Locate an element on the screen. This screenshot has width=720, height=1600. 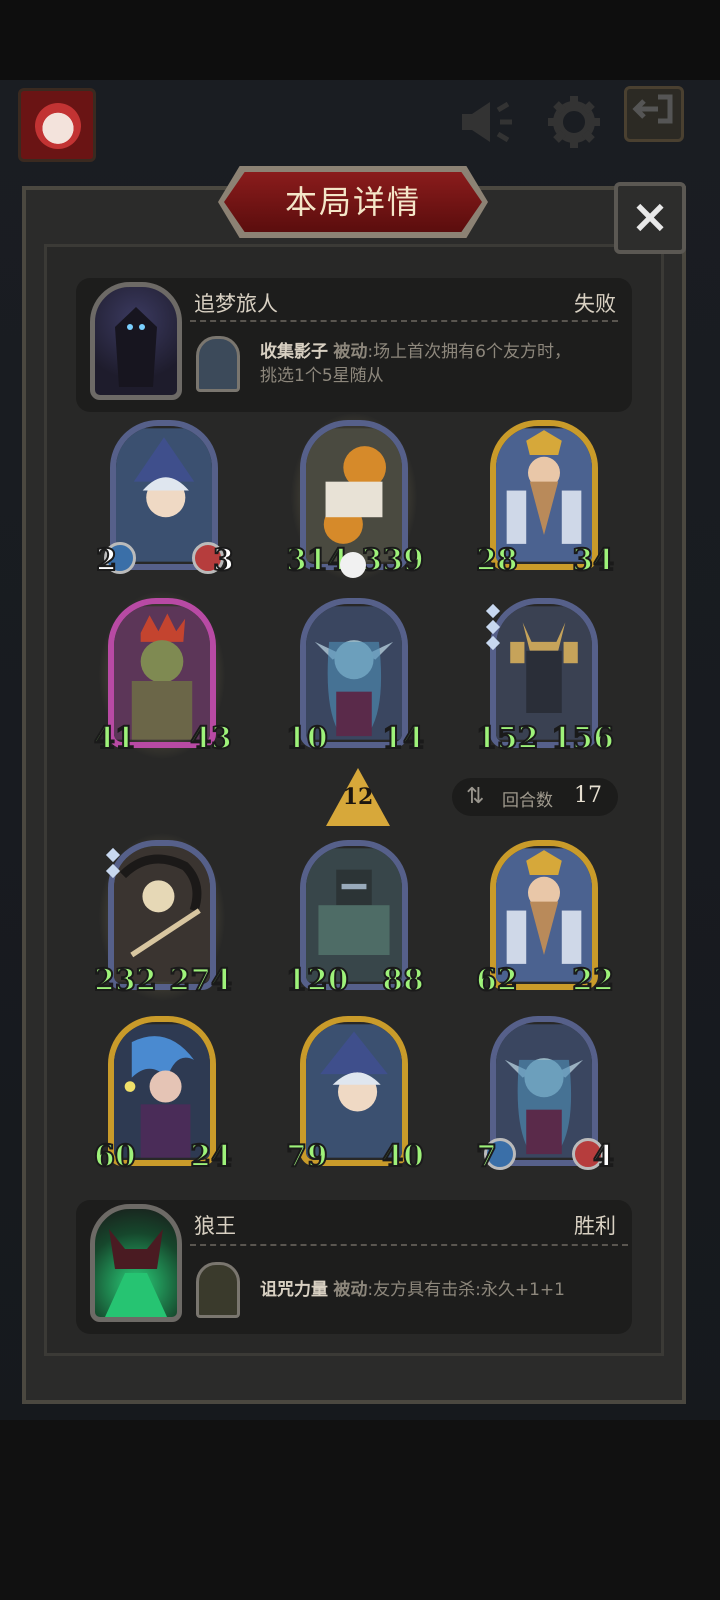
unit-attack: 62 is located at coordinates (497, 980).